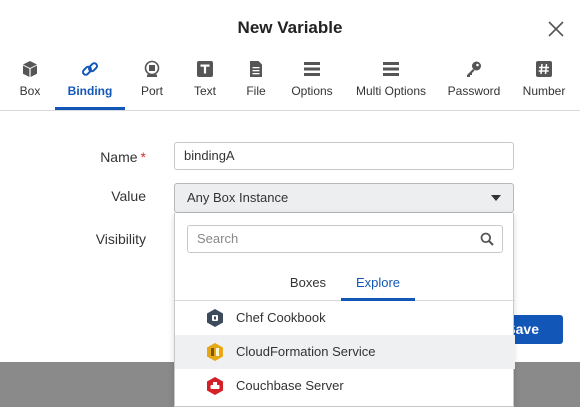  What do you see at coordinates (90, 82) in the screenshot?
I see `tab-binding: Binding` at bounding box center [90, 82].